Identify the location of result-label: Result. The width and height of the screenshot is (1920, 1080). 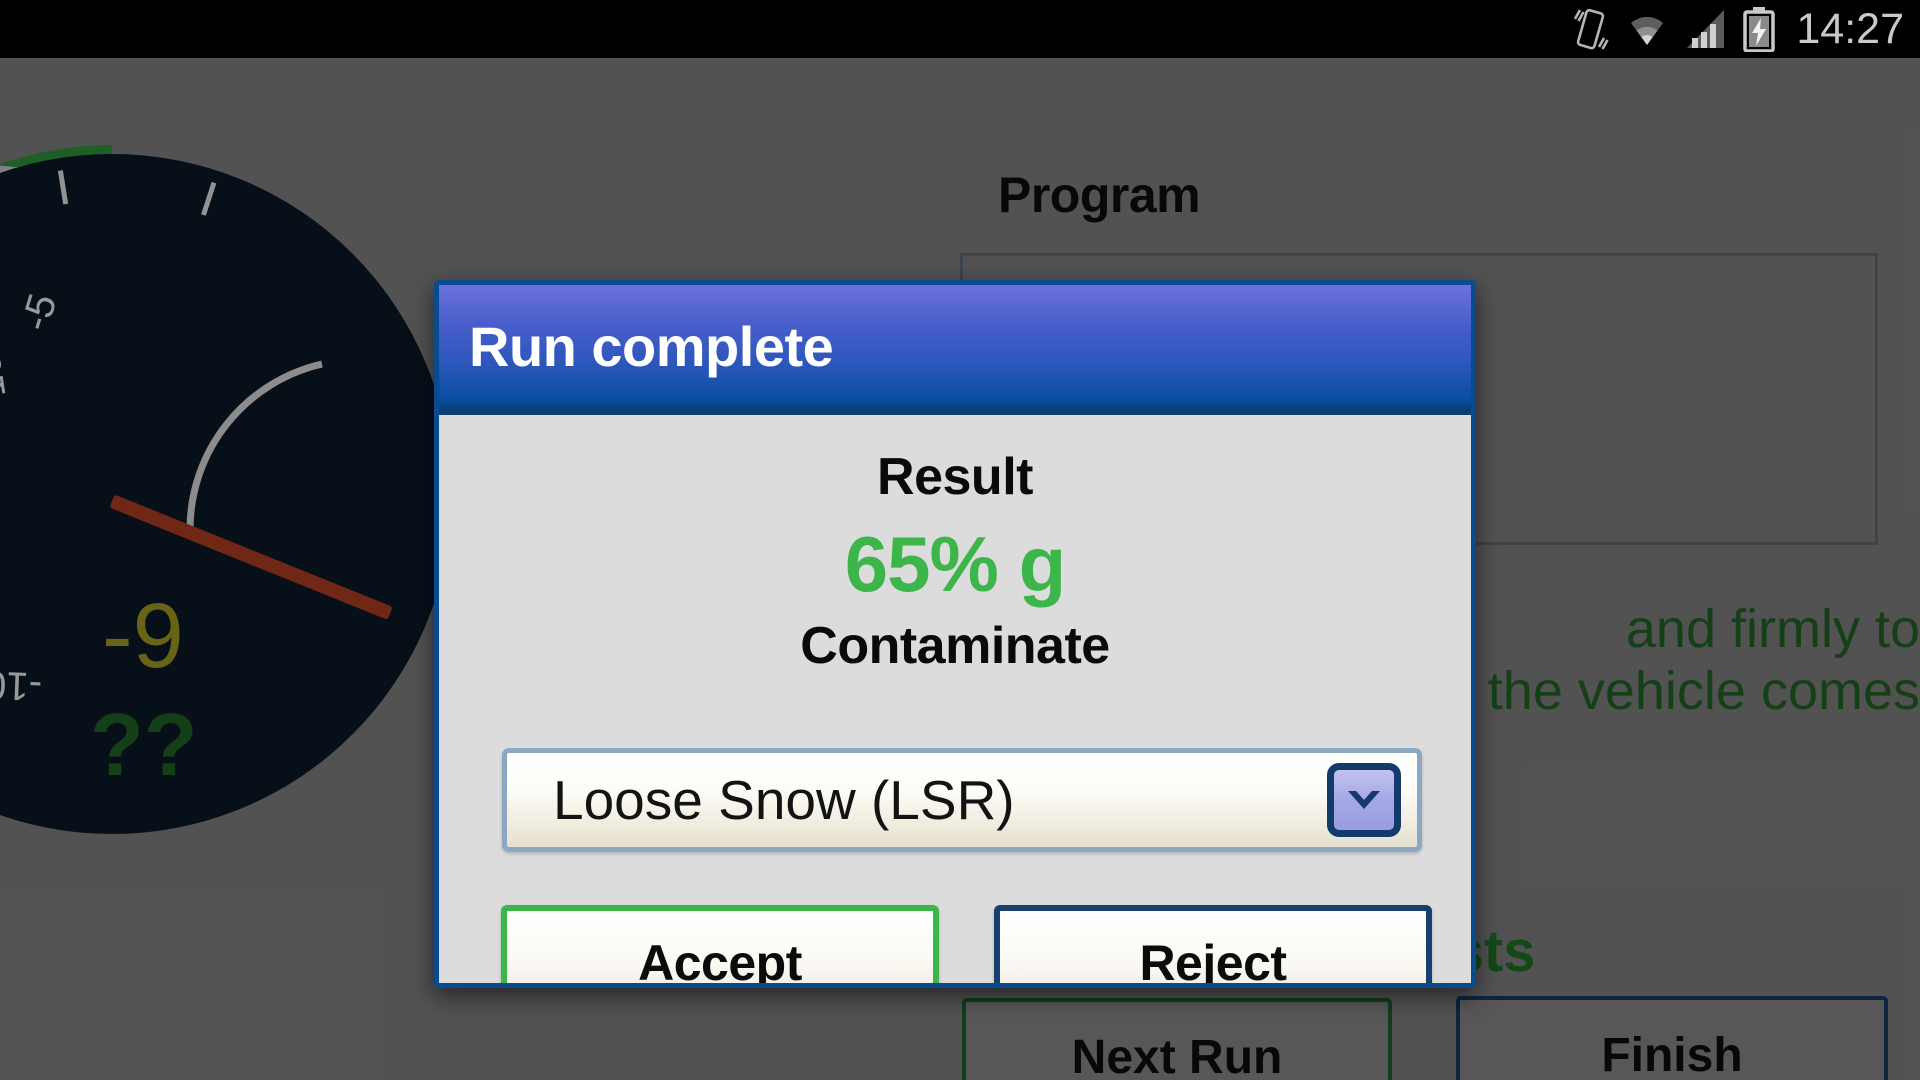
(955, 477).